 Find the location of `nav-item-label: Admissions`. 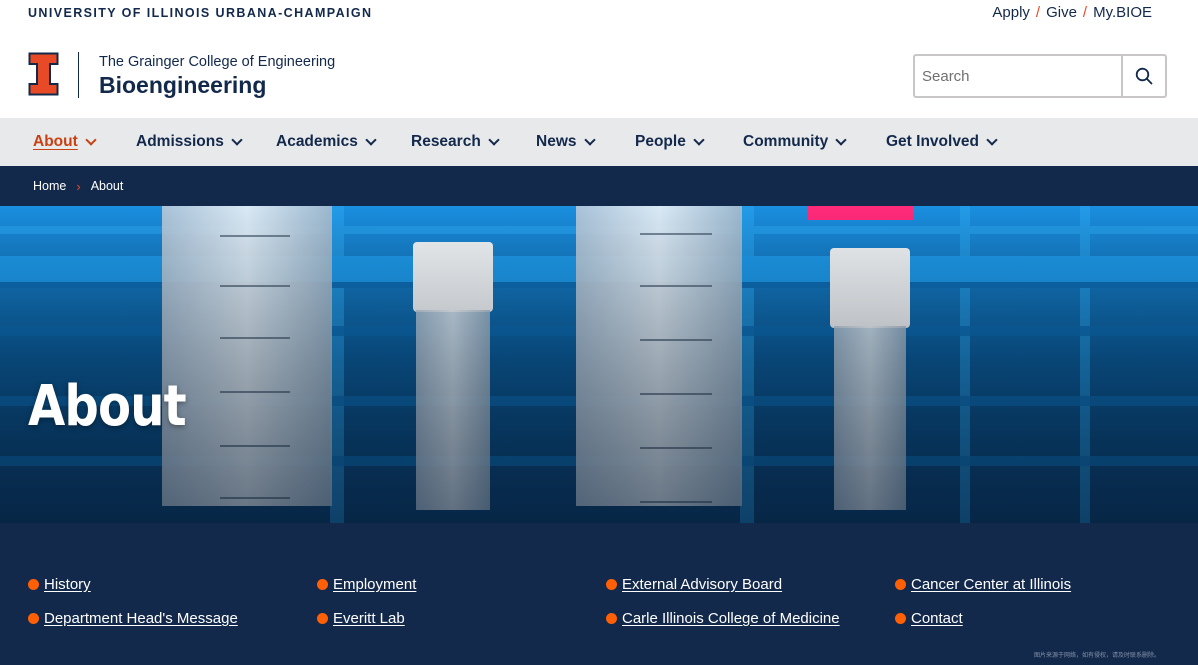

nav-item-label: Admissions is located at coordinates (180, 141).